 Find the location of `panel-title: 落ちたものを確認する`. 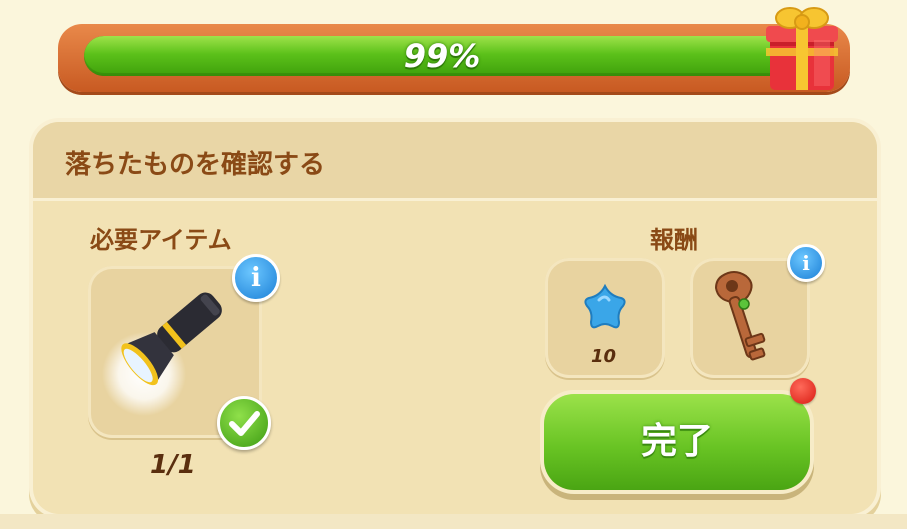

panel-title: 落ちたものを確認する is located at coordinates (195, 165).